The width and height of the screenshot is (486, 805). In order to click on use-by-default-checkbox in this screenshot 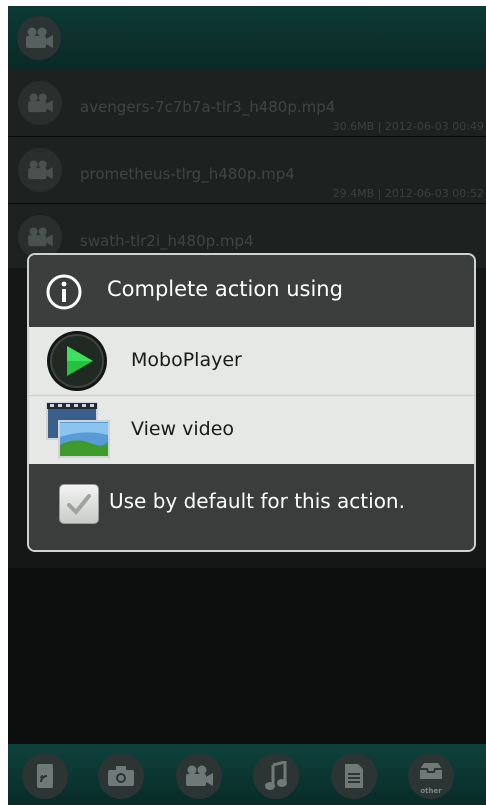, I will do `click(79, 504)`.